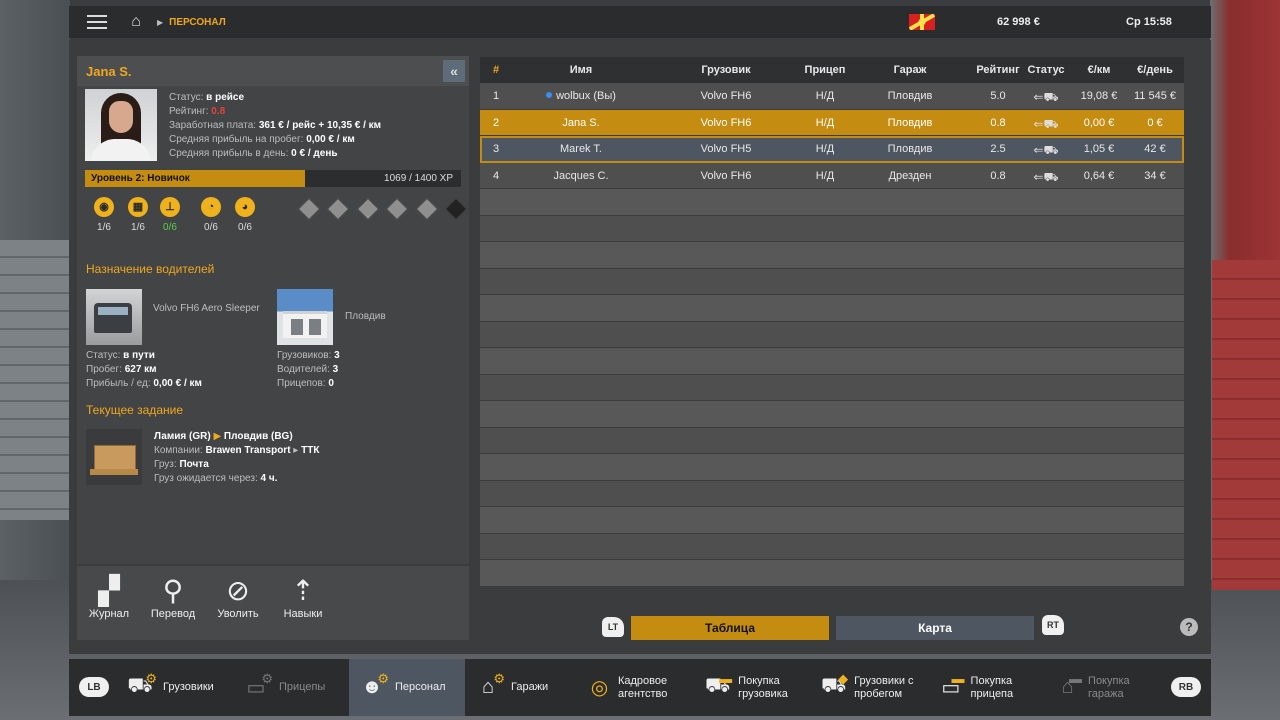 The height and width of the screenshot is (720, 1280). Describe the element at coordinates (549, 95) in the screenshot. I see `player-dot-icon` at that location.